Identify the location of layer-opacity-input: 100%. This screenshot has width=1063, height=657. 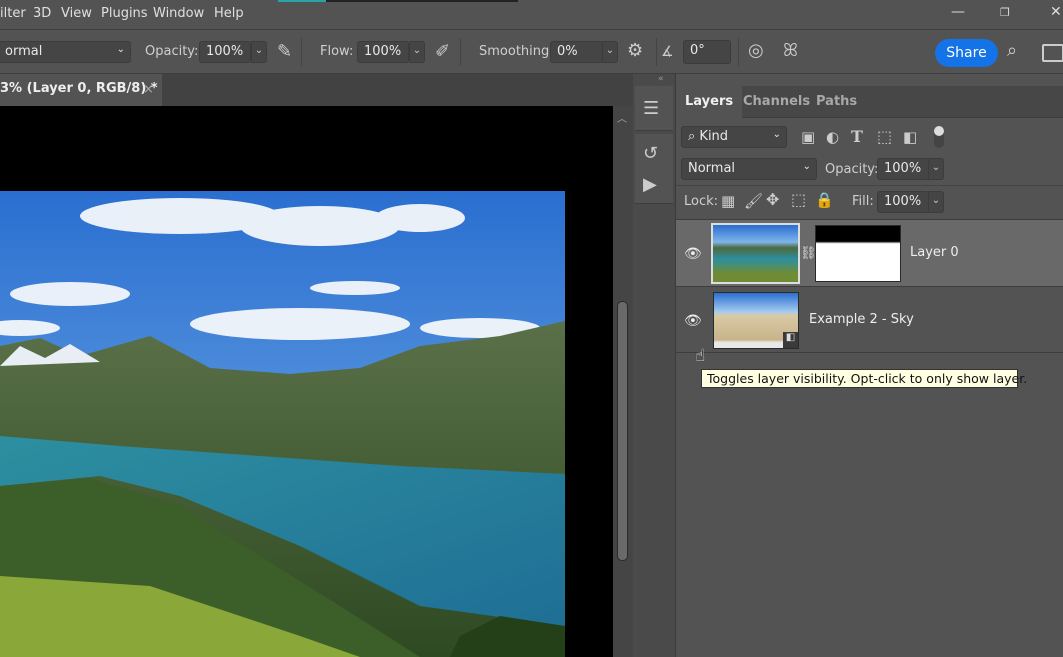
(903, 169).